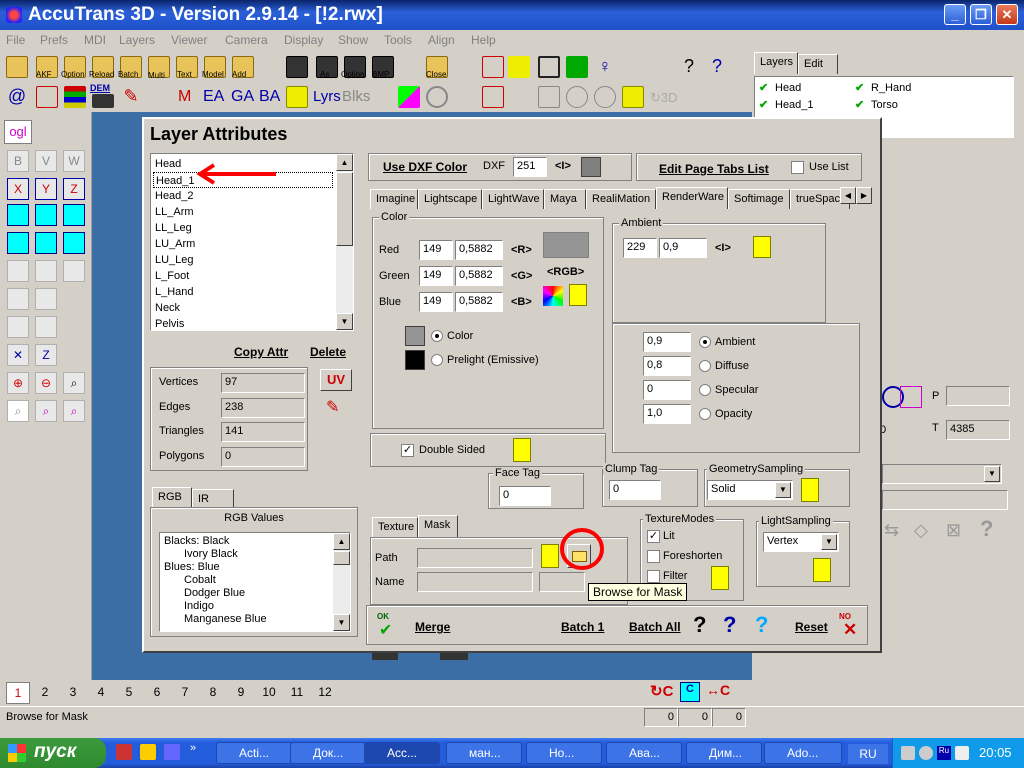 The height and width of the screenshot is (768, 1024). Describe the element at coordinates (46, 215) in the screenshot. I see `cube-view-2-icon` at that location.